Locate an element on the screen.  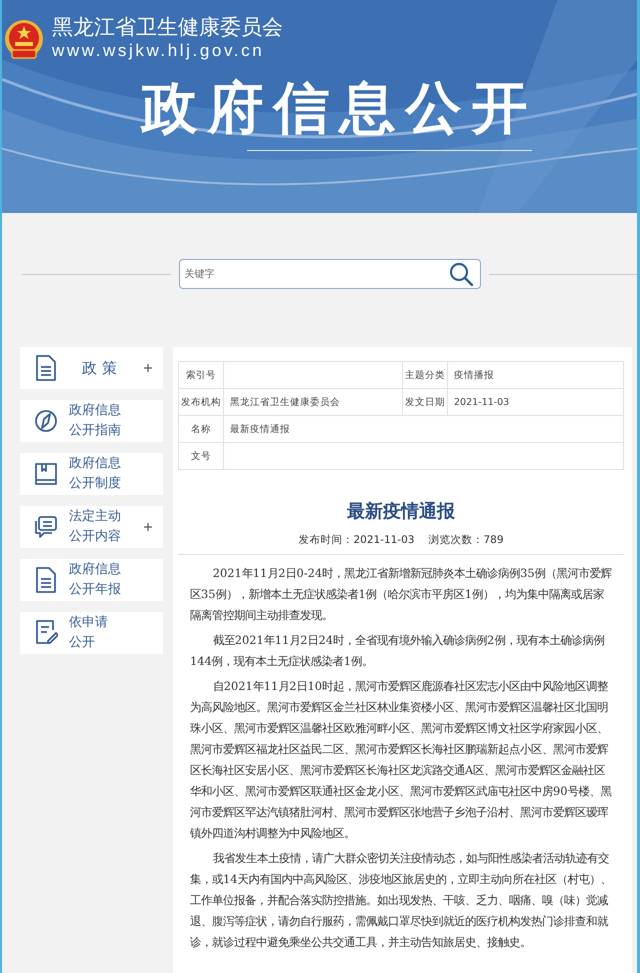
sidebar-label: 公开指南 is located at coordinates (95, 431).